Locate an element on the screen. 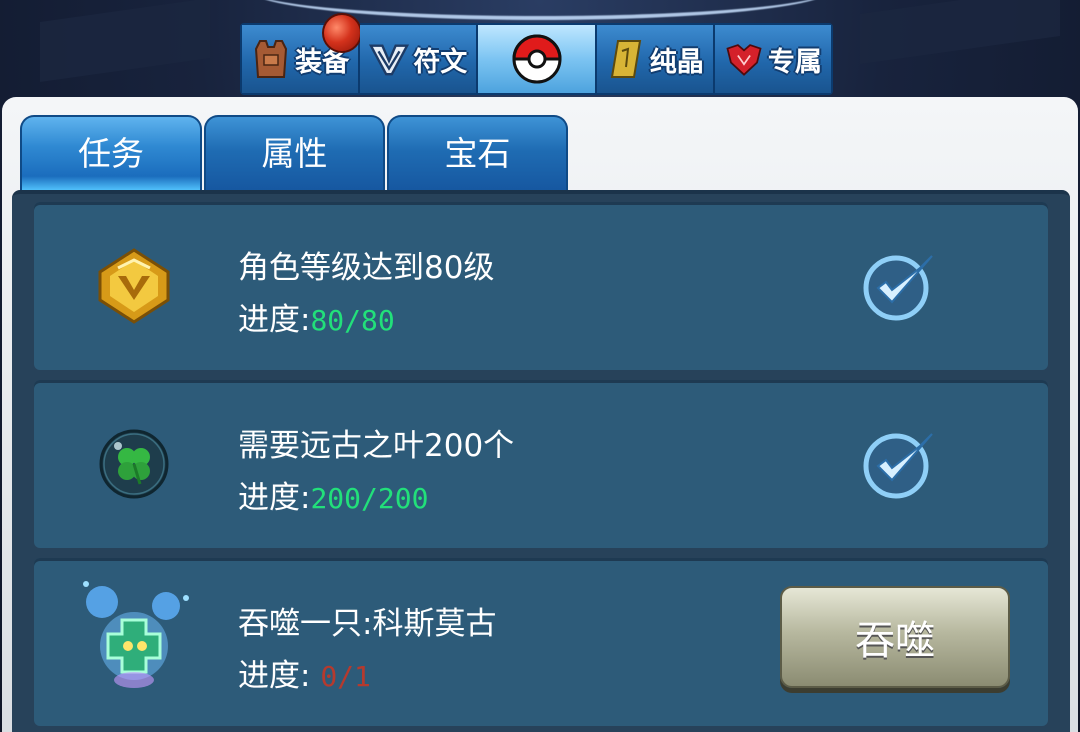  tab-attributes: 属性 is located at coordinates (294, 153).